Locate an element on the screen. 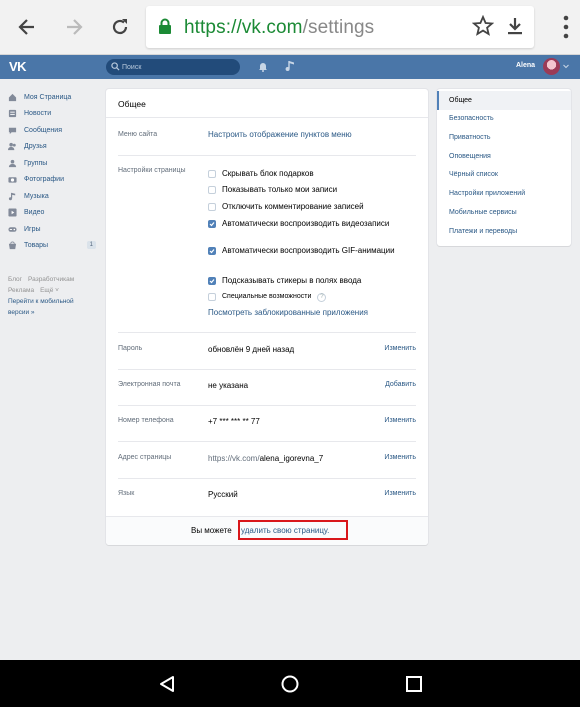  delete-page-highlight: удалить свою страницу. is located at coordinates (293, 530).